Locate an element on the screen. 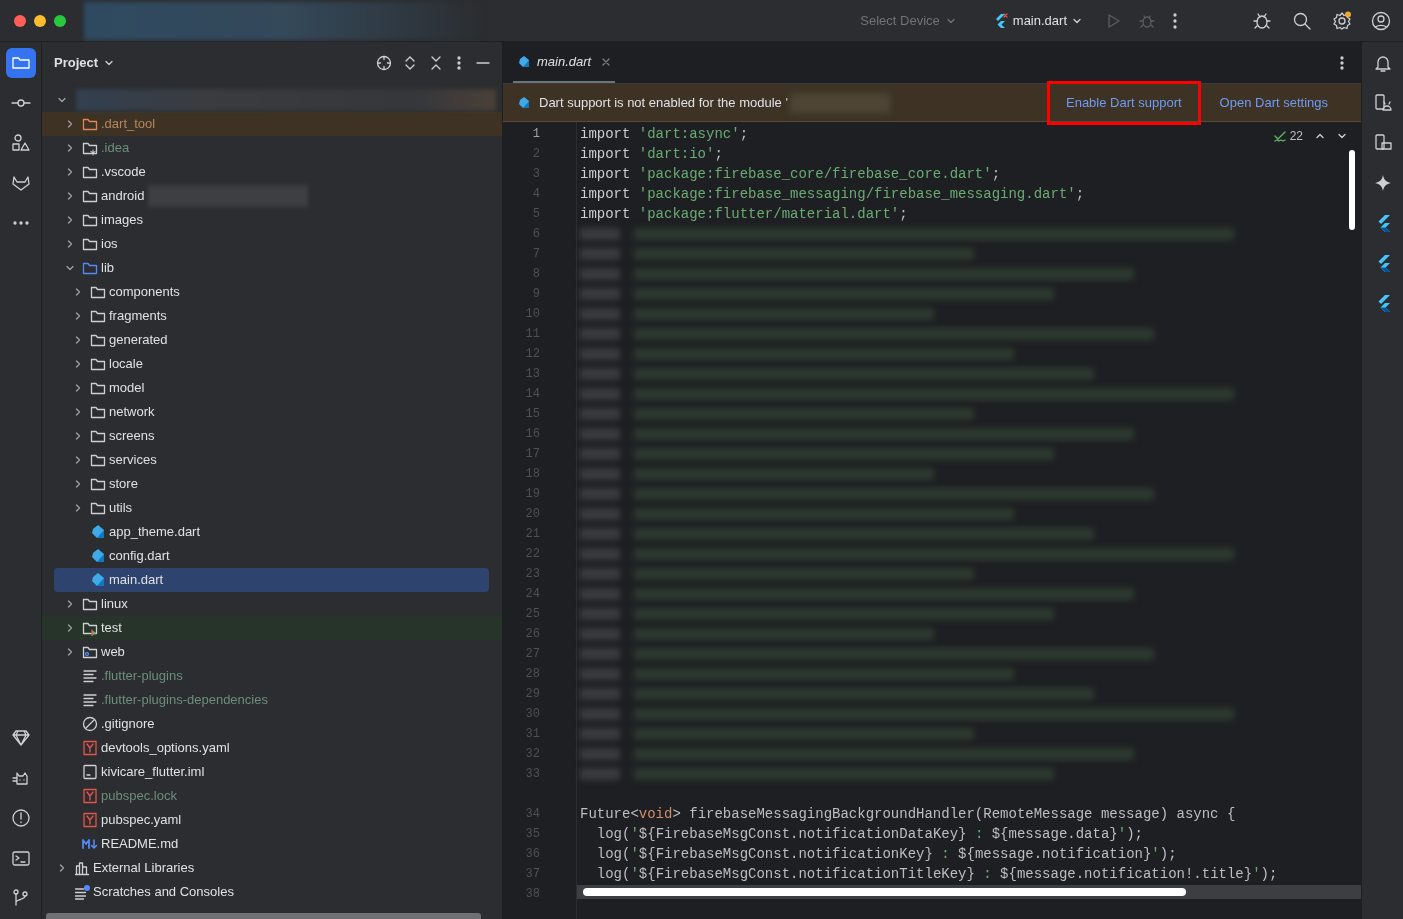 The image size is (1403, 919). banner-link: Enable Dart support is located at coordinates (1124, 102).